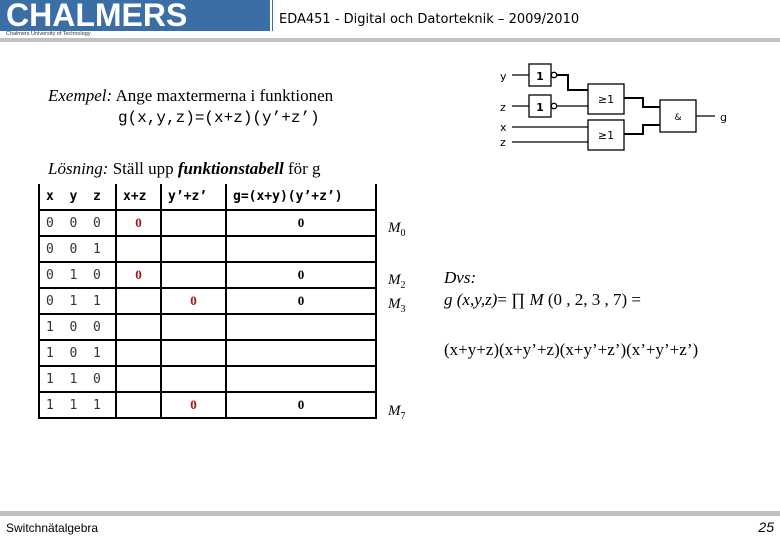 This screenshot has height=540, width=780. Describe the element at coordinates (230, 168) in the screenshot. I see `solution-keyword: funktionstabell` at that location.